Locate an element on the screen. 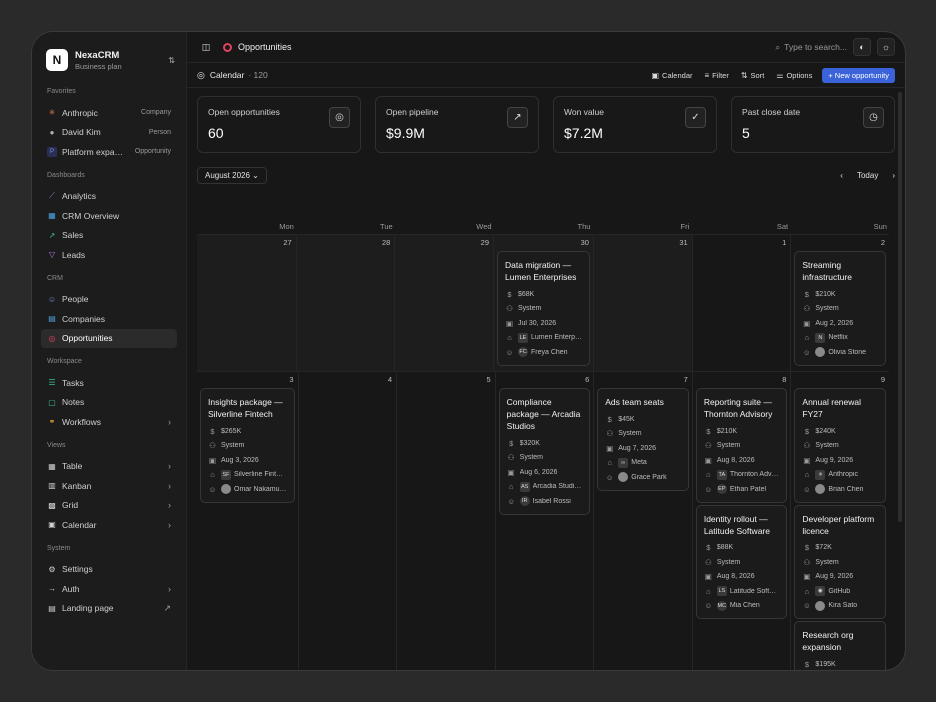  calendar-day: 5 is located at coordinates (445, 521).